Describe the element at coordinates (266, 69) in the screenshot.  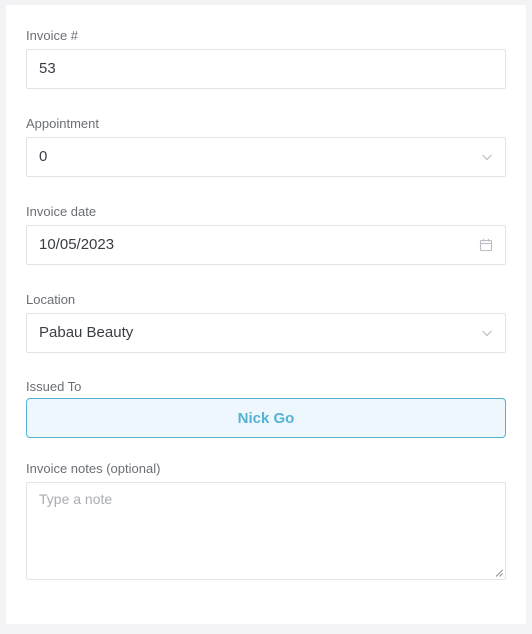
I see `invoice-number-input: 53` at that location.